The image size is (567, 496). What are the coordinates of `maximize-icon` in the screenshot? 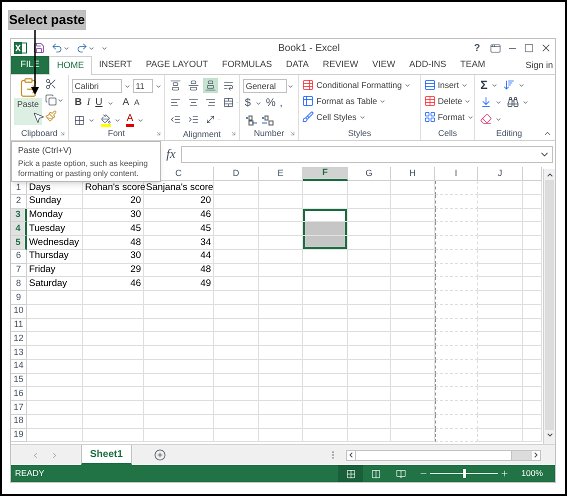 It's located at (529, 48).